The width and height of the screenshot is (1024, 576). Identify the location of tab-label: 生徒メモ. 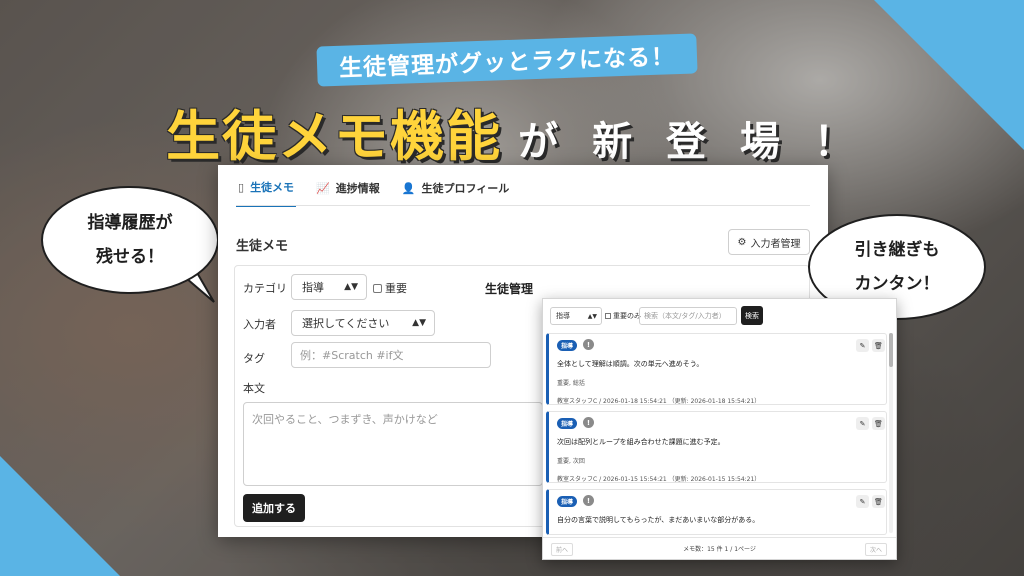
(272, 187).